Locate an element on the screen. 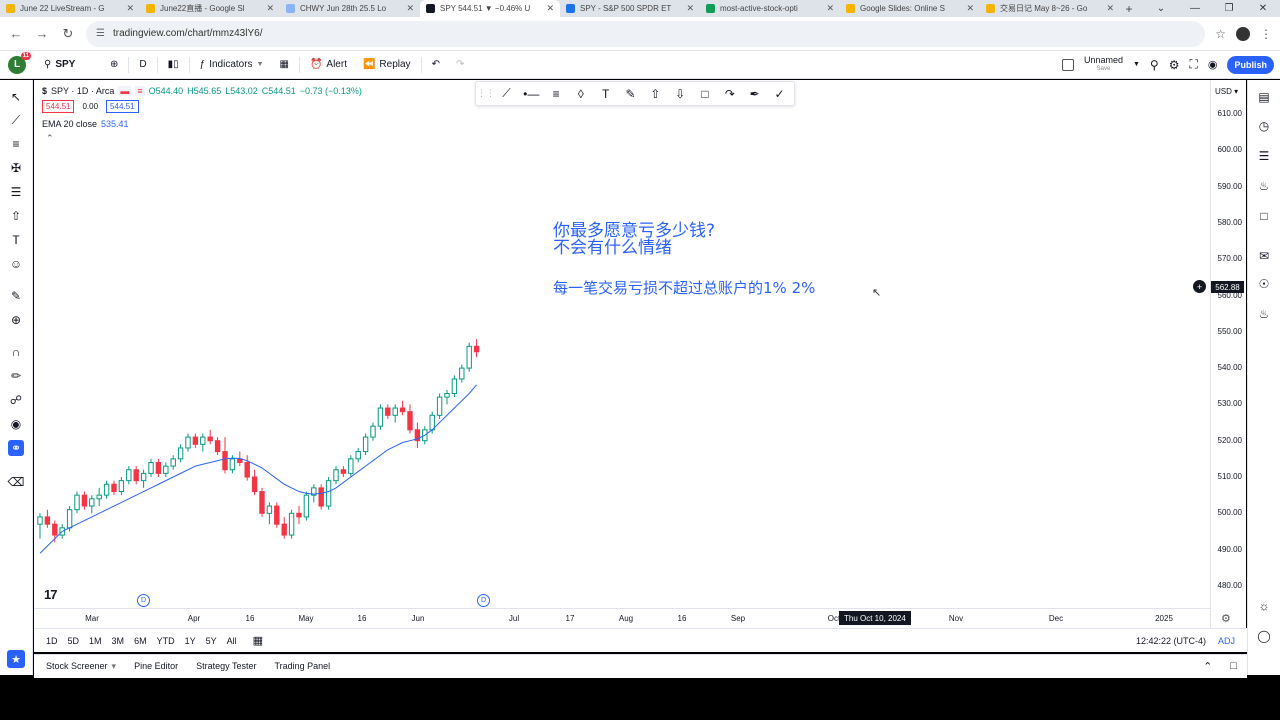 This screenshot has height=720, width=1280. browser-tab: 交易日记 May 8~26 - Go ✕ is located at coordinates (1050, 8).